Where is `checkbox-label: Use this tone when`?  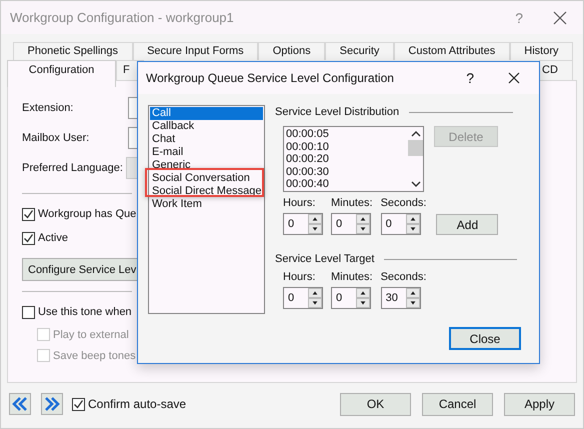
checkbox-label: Use this tone when is located at coordinates (85, 312).